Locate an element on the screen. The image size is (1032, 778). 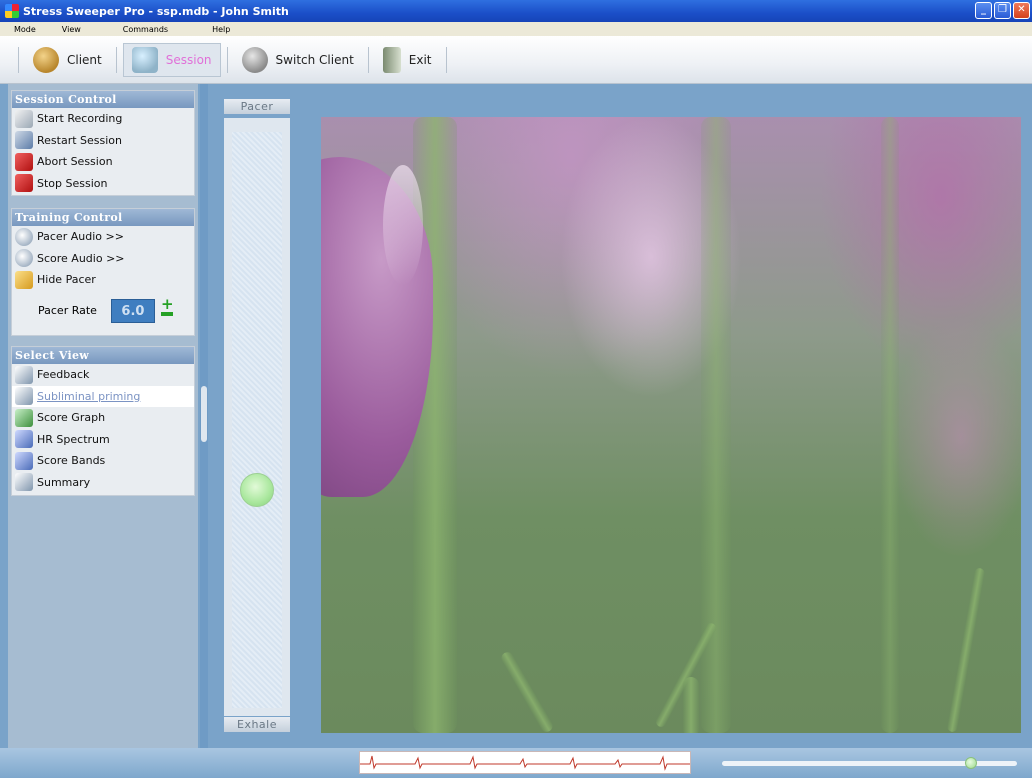
session-button-label: Session is located at coordinates (188, 59).